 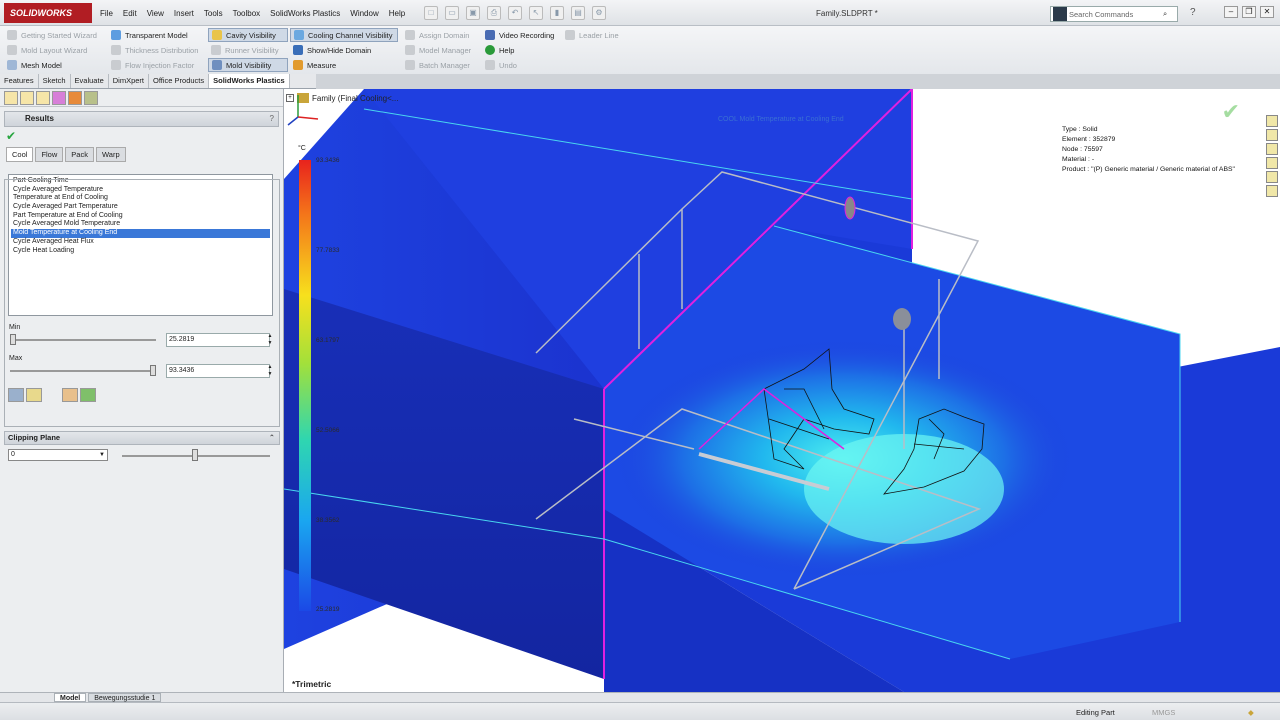 I want to click on search-scope-icon, so click(x=1060, y=14).